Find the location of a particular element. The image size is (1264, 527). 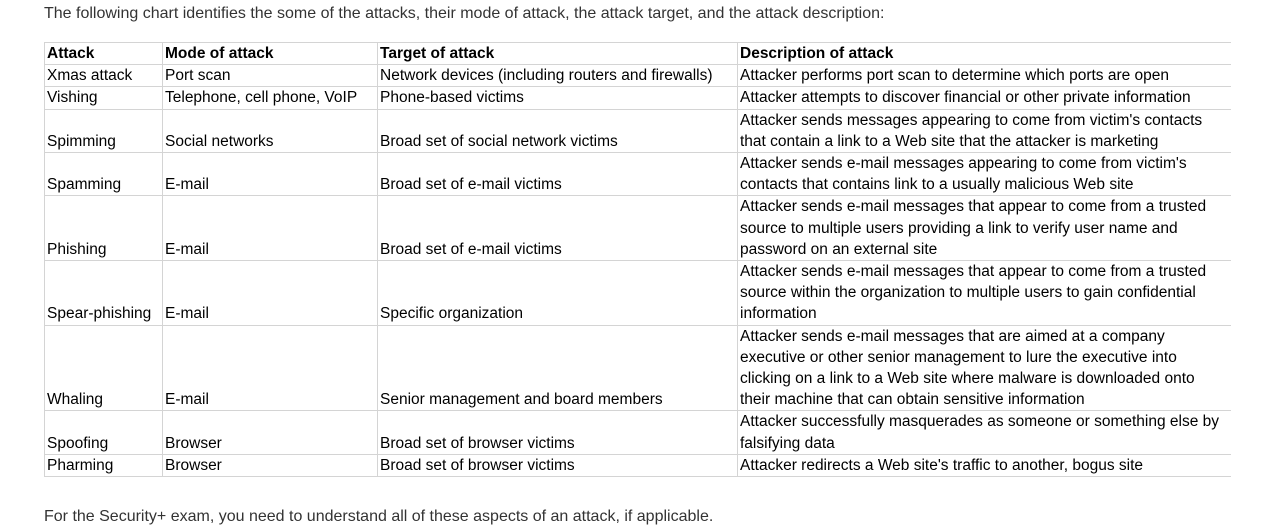

cell-target: Phone-based victims is located at coordinates (557, 98).